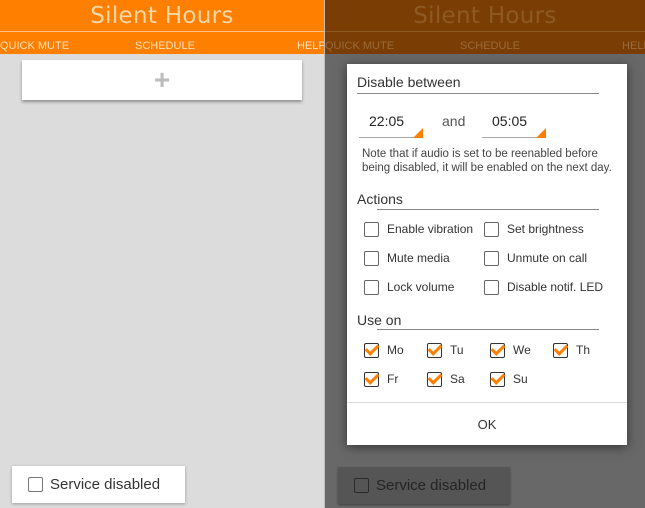 This screenshot has width=645, height=508. I want to click on option-label: Mute media, so click(418, 258).